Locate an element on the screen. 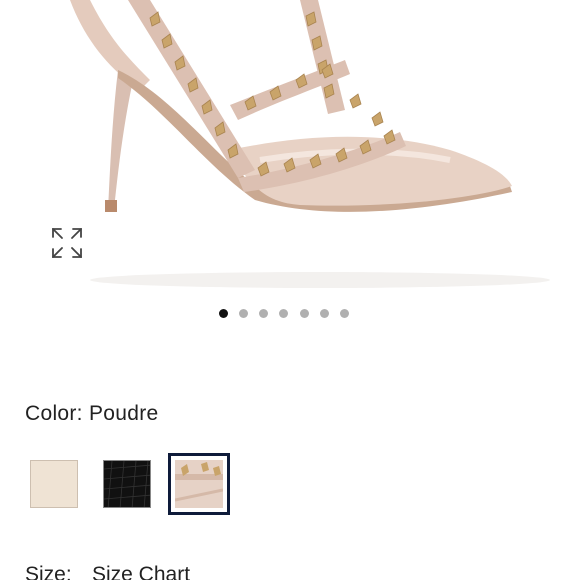 The height and width of the screenshot is (580, 580). black-swatch-texture is located at coordinates (127, 484).